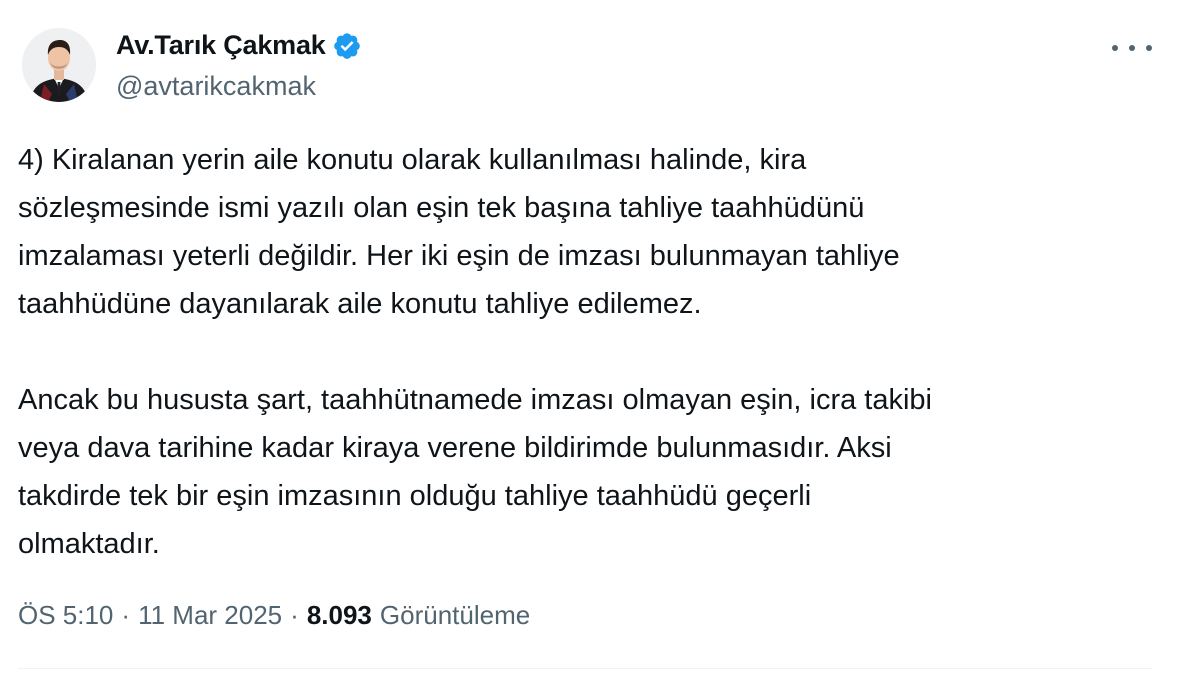 This screenshot has width=1192, height=684. I want to click on avatar-image, so click(59, 65).